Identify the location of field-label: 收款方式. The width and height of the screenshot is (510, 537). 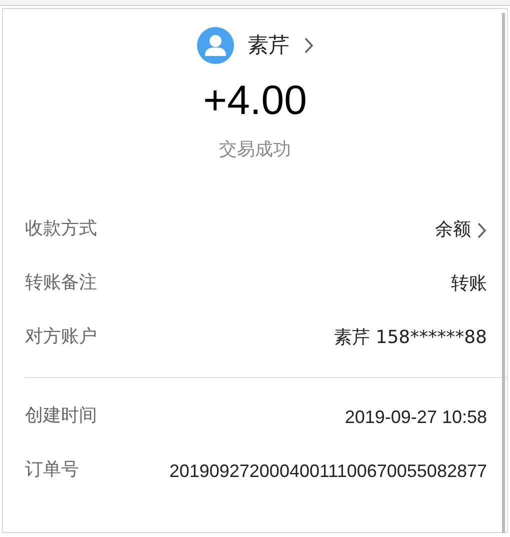
(61, 229).